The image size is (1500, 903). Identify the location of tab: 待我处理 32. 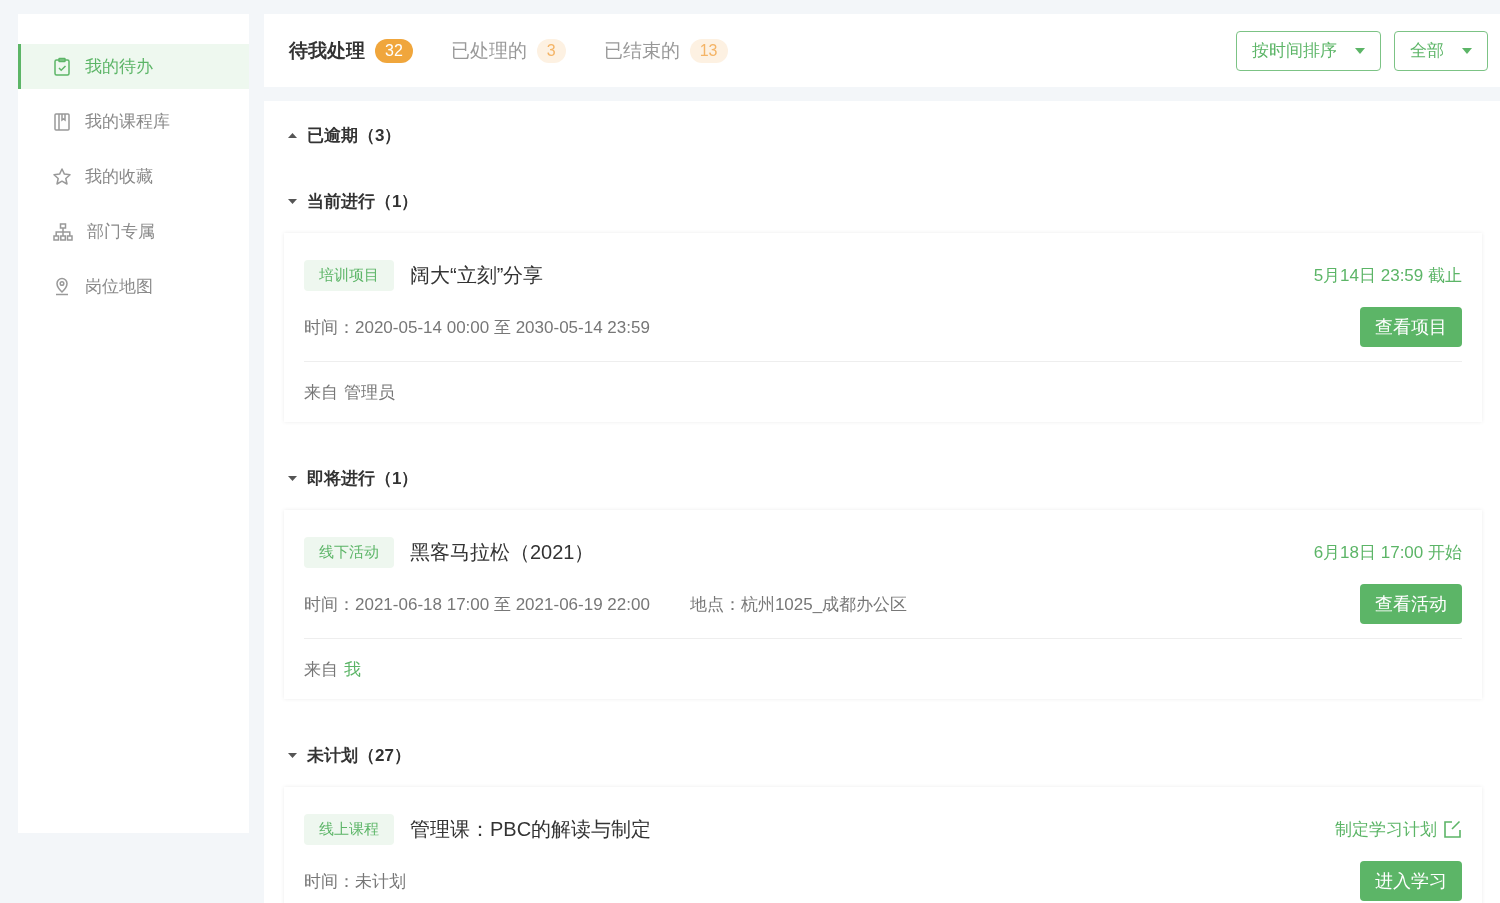
(351, 50).